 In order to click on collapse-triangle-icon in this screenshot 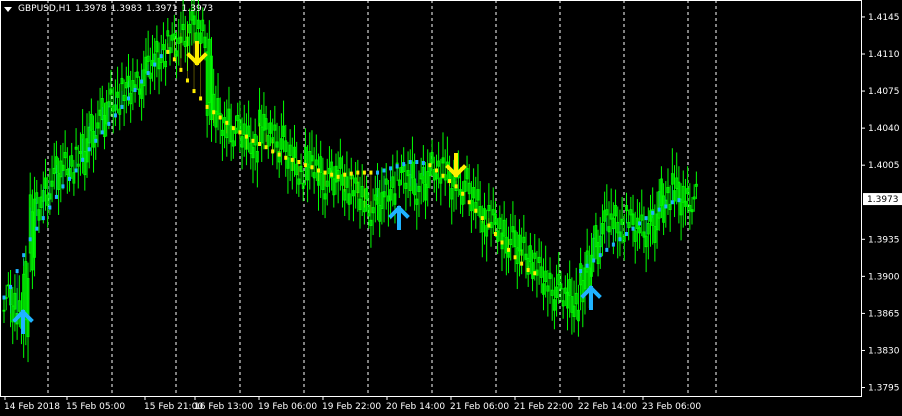, I will do `click(8, 9)`.